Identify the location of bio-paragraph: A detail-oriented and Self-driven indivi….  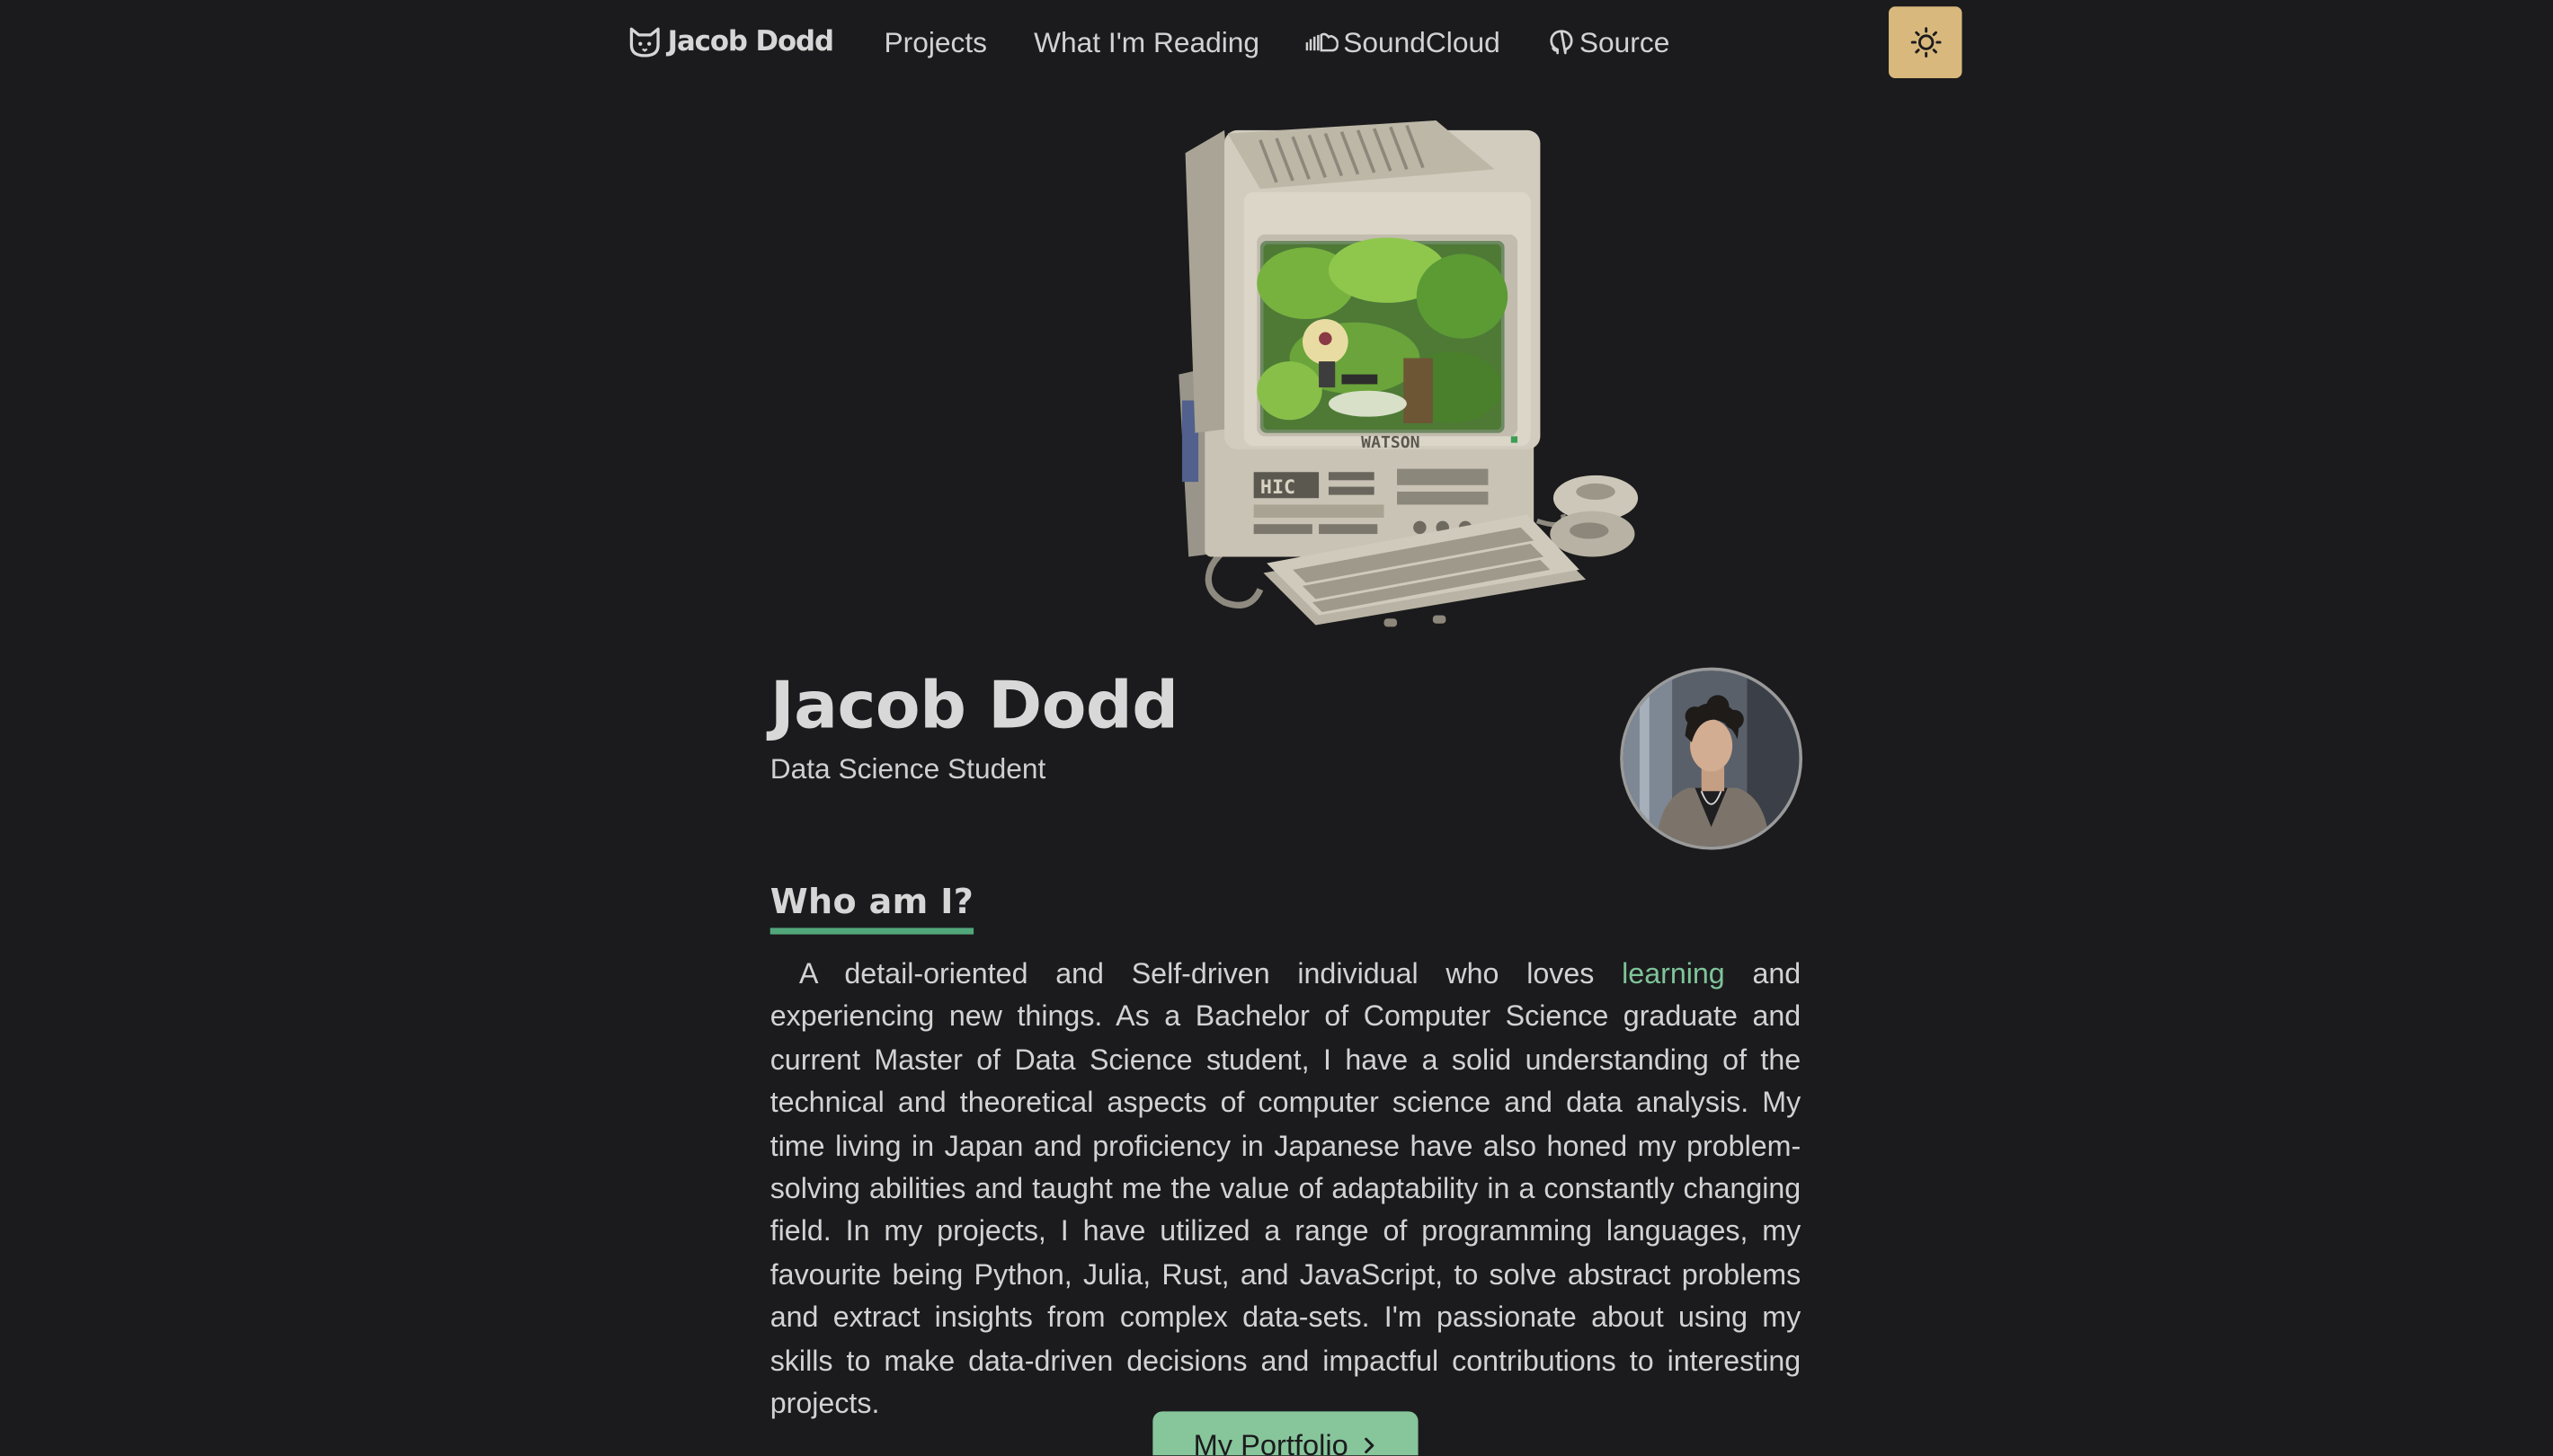
(1285, 1189).